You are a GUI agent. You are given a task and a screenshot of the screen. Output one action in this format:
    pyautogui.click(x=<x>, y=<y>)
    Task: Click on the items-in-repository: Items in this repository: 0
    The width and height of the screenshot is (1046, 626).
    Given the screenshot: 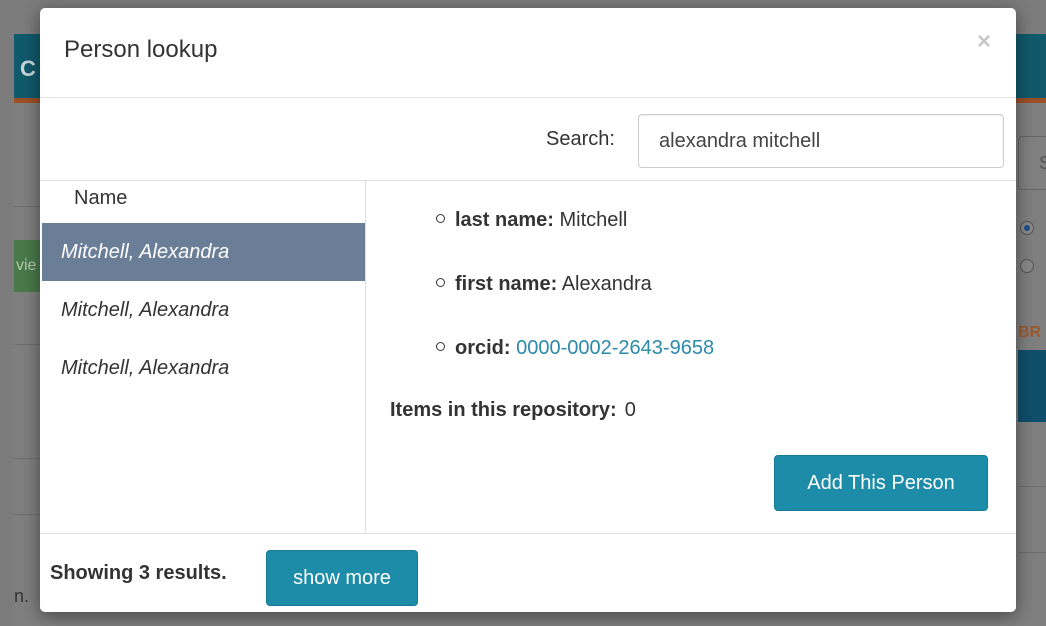 What is the action you would take?
    pyautogui.click(x=513, y=410)
    